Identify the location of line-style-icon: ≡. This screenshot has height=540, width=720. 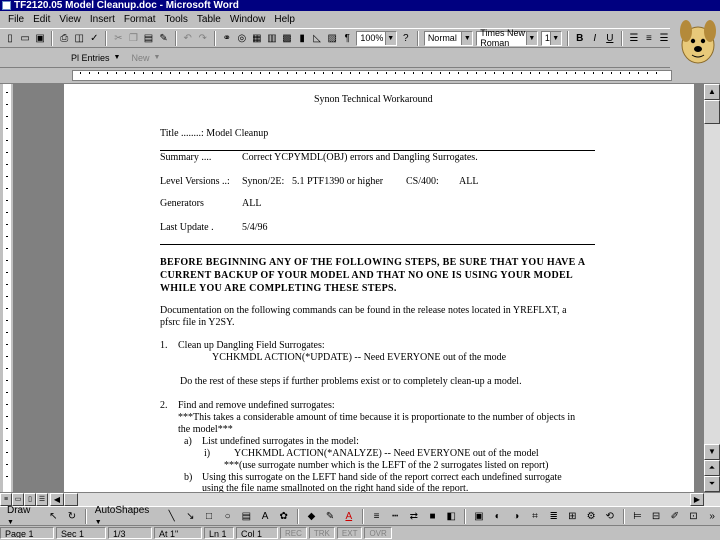
(377, 516).